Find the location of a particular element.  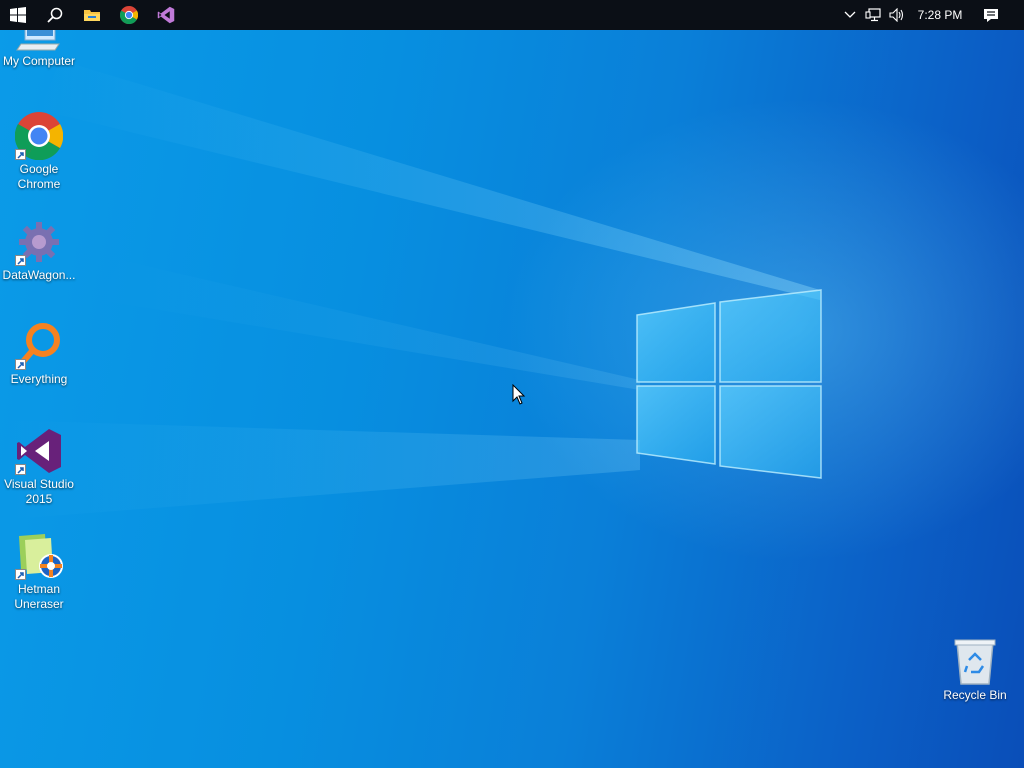

action-center-button is located at coordinates (991, 15).